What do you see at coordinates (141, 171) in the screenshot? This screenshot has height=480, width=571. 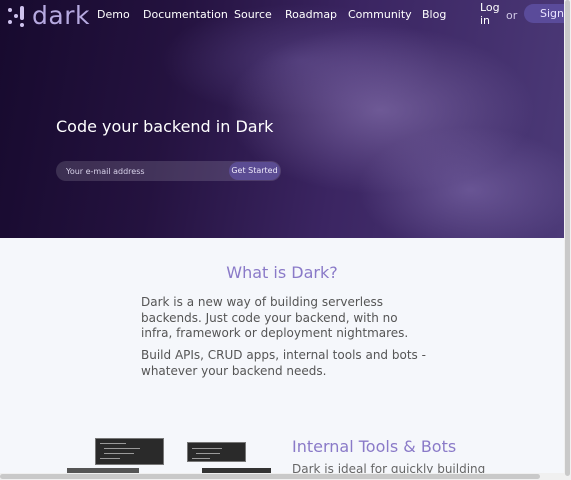 I see `email-input` at bounding box center [141, 171].